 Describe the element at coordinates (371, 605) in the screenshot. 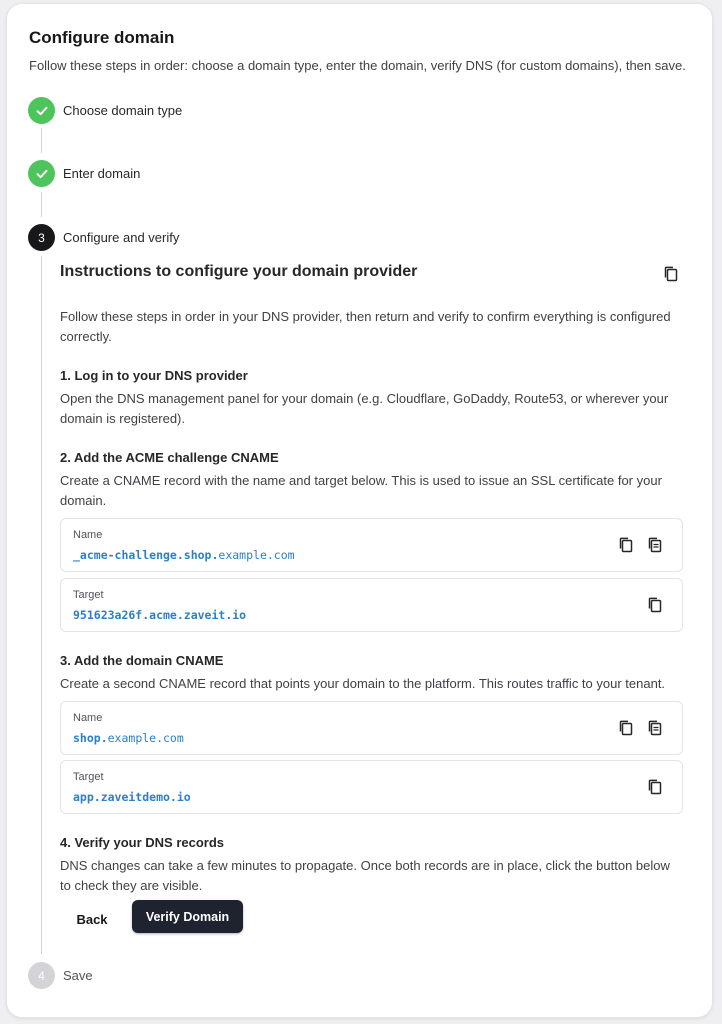

I see `acme-target-record: Target 951623a26f.acme.zaveit.io` at that location.